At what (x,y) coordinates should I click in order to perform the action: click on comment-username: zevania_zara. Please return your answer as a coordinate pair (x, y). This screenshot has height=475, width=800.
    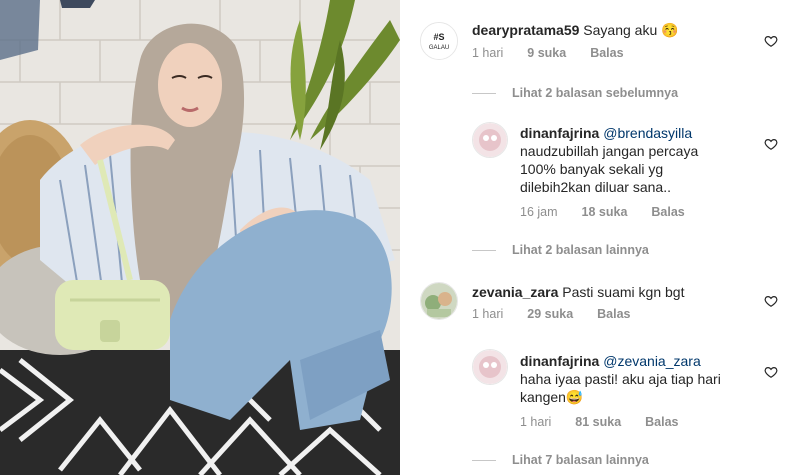
    Looking at the image, I should click on (515, 292).